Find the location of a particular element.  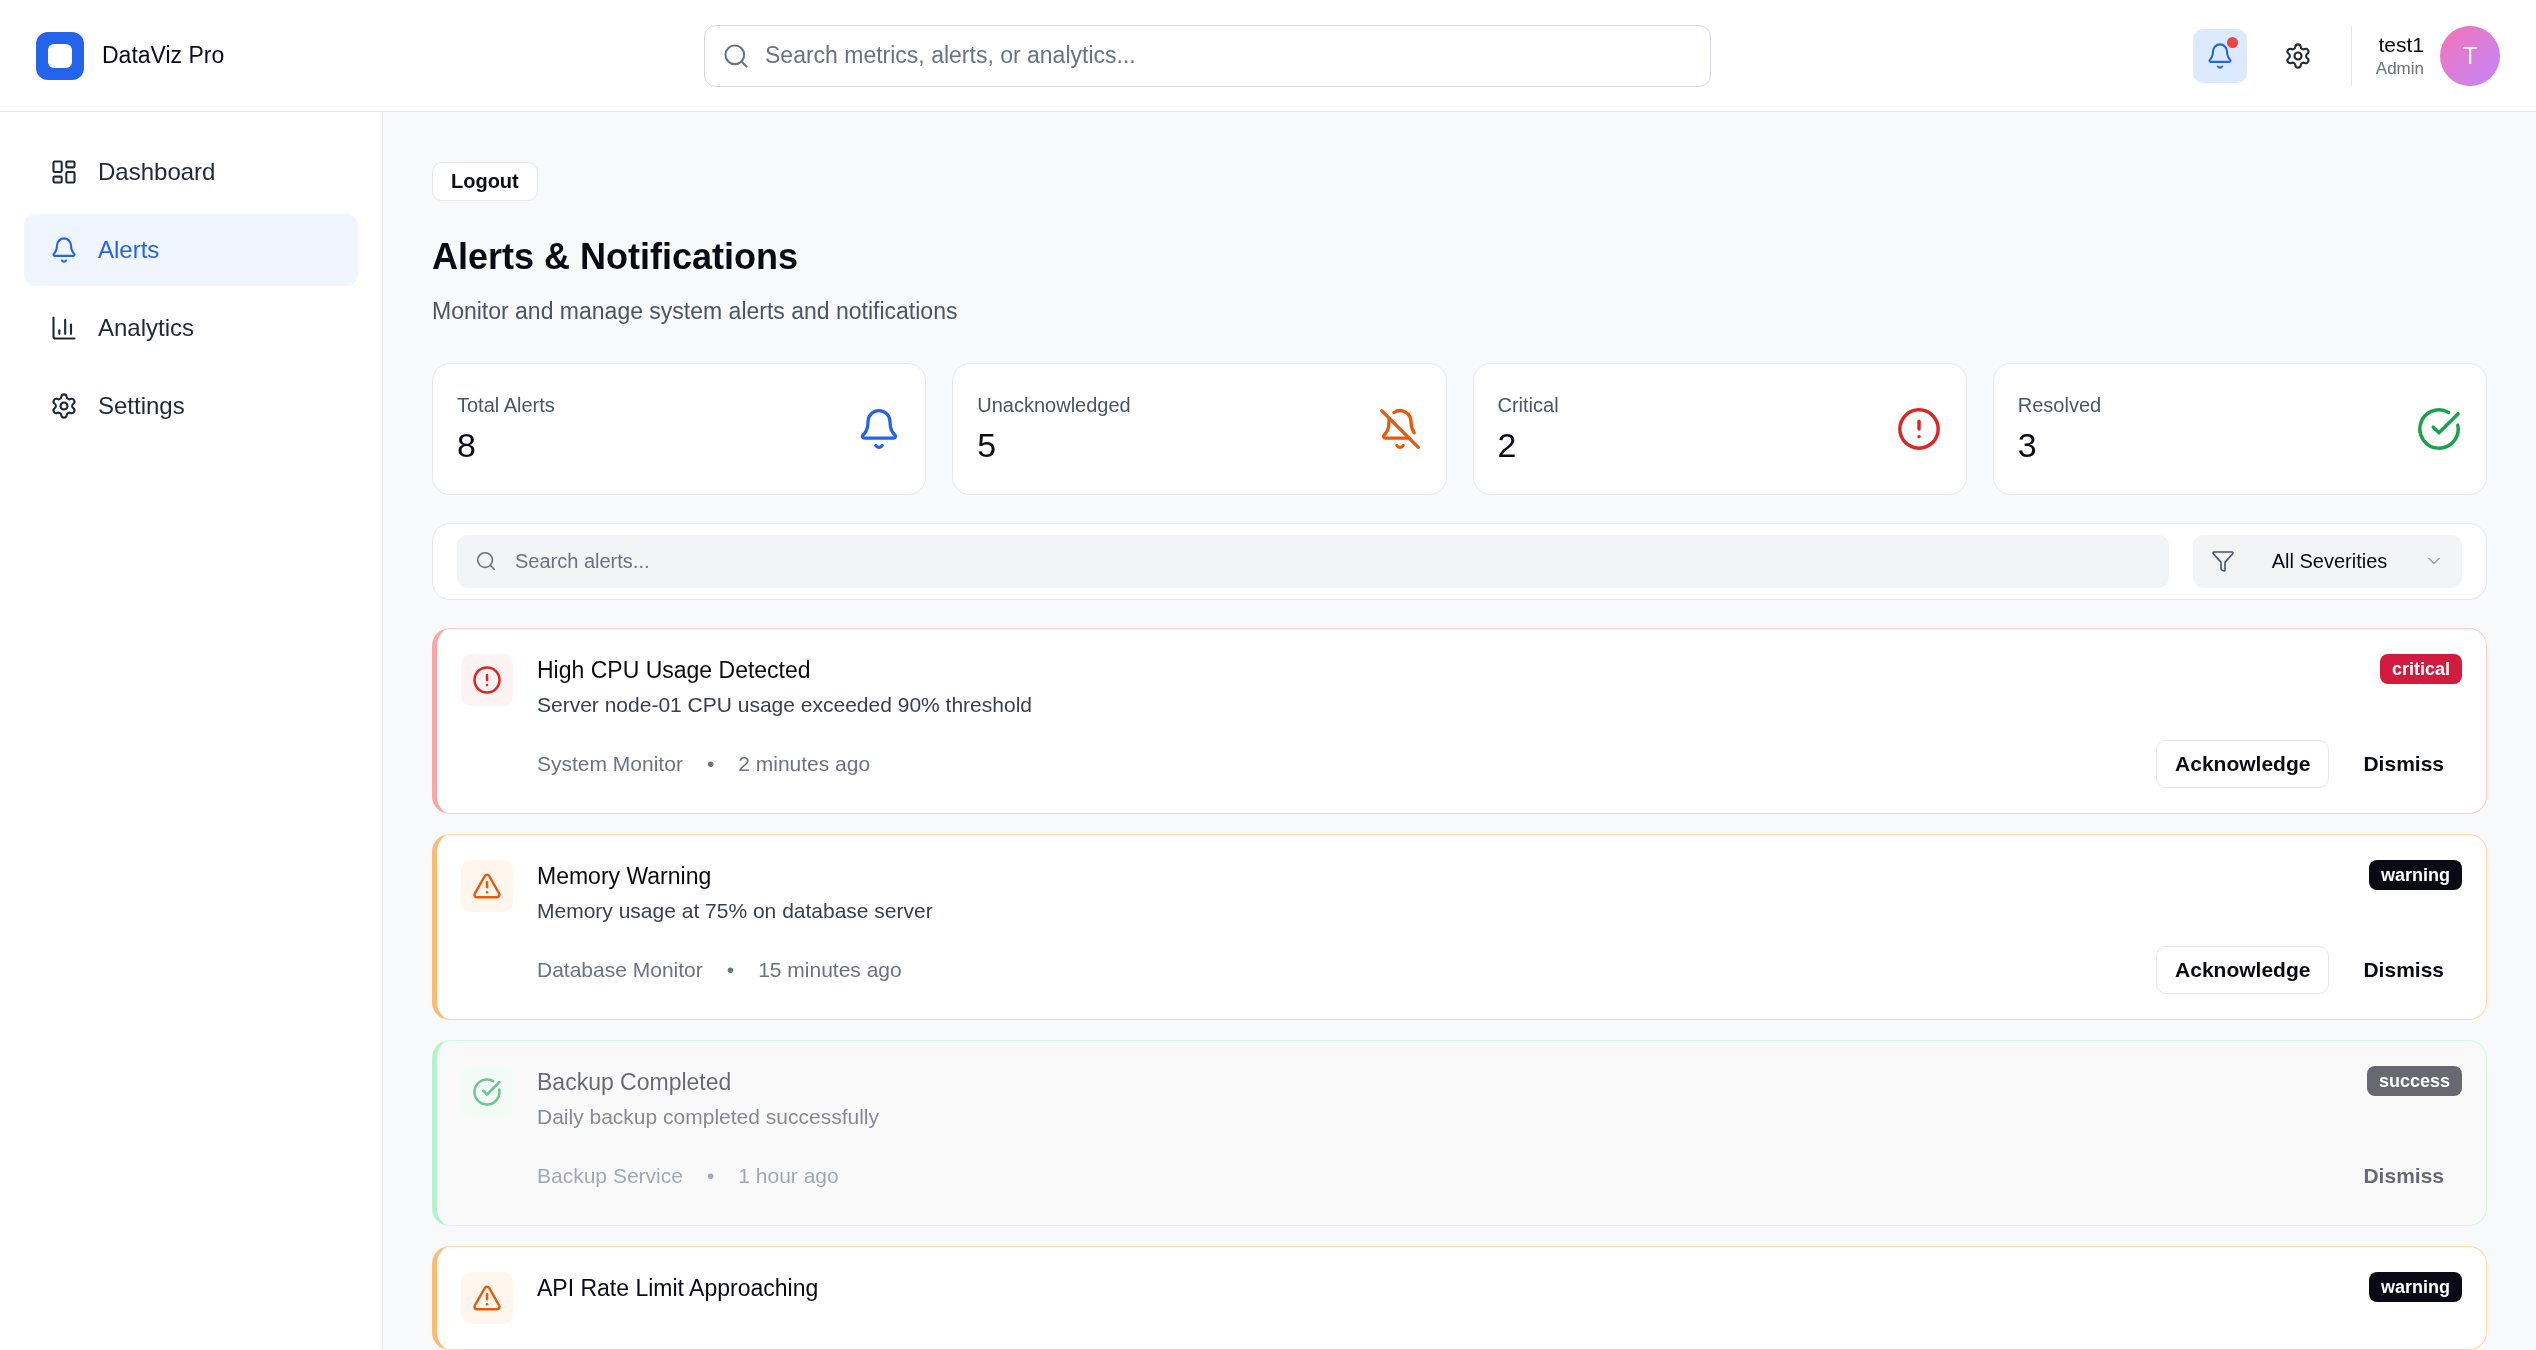

logout-button: Logout is located at coordinates (485, 181).